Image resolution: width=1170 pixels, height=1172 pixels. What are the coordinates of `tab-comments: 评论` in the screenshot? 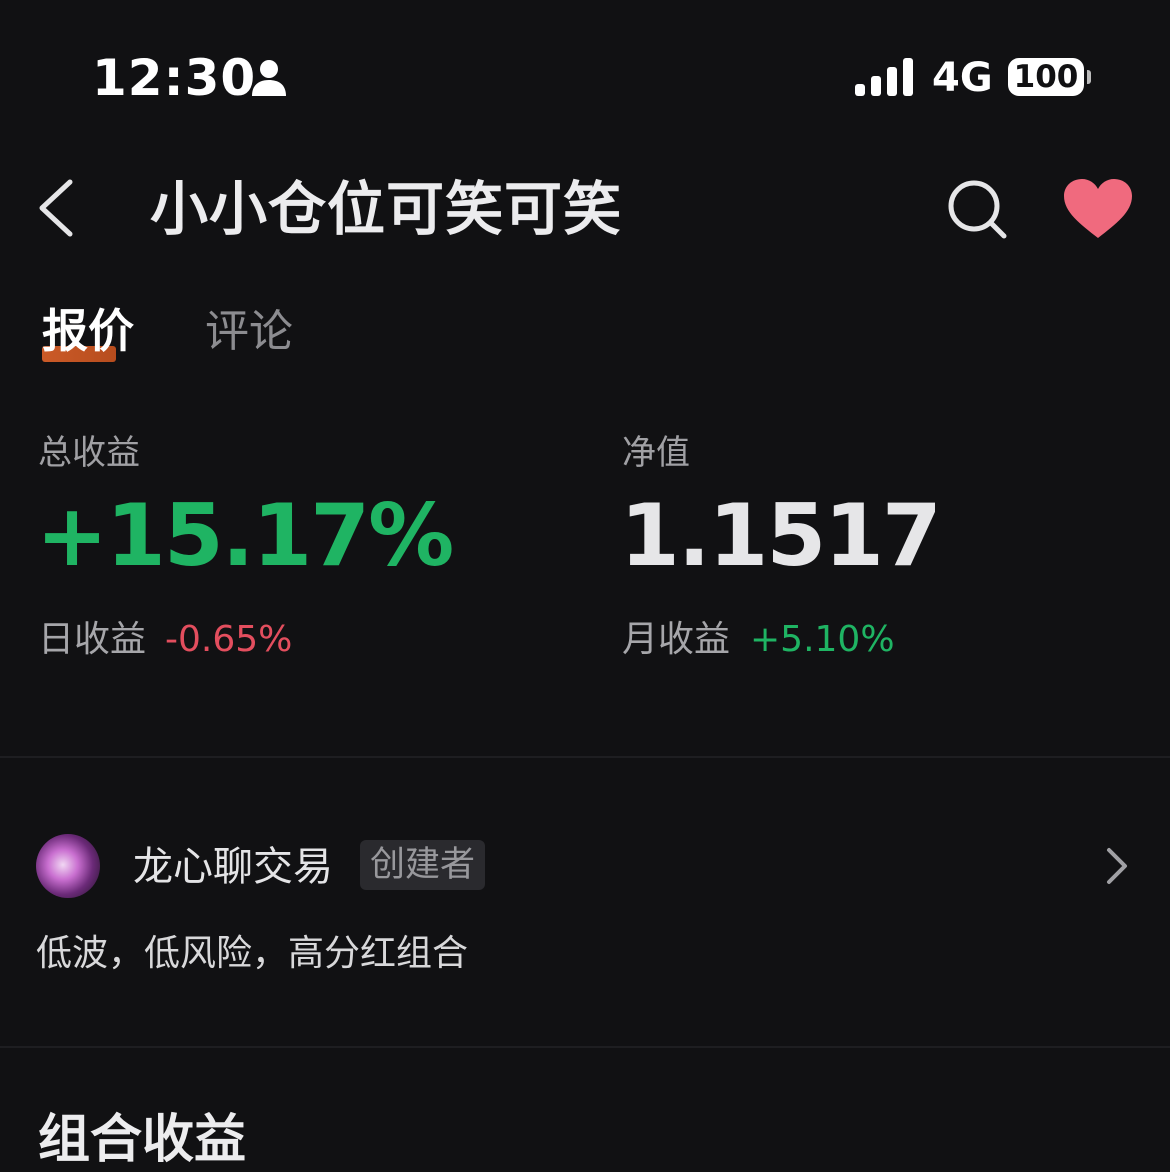 It's located at (249, 332).